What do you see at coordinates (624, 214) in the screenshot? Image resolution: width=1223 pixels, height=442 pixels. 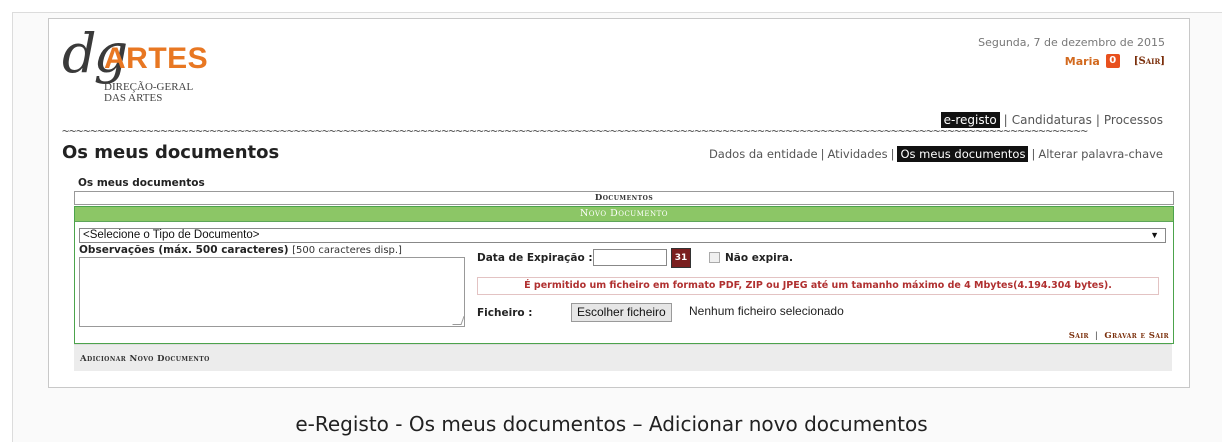 I see `new-document-header: Novo Documento` at bounding box center [624, 214].